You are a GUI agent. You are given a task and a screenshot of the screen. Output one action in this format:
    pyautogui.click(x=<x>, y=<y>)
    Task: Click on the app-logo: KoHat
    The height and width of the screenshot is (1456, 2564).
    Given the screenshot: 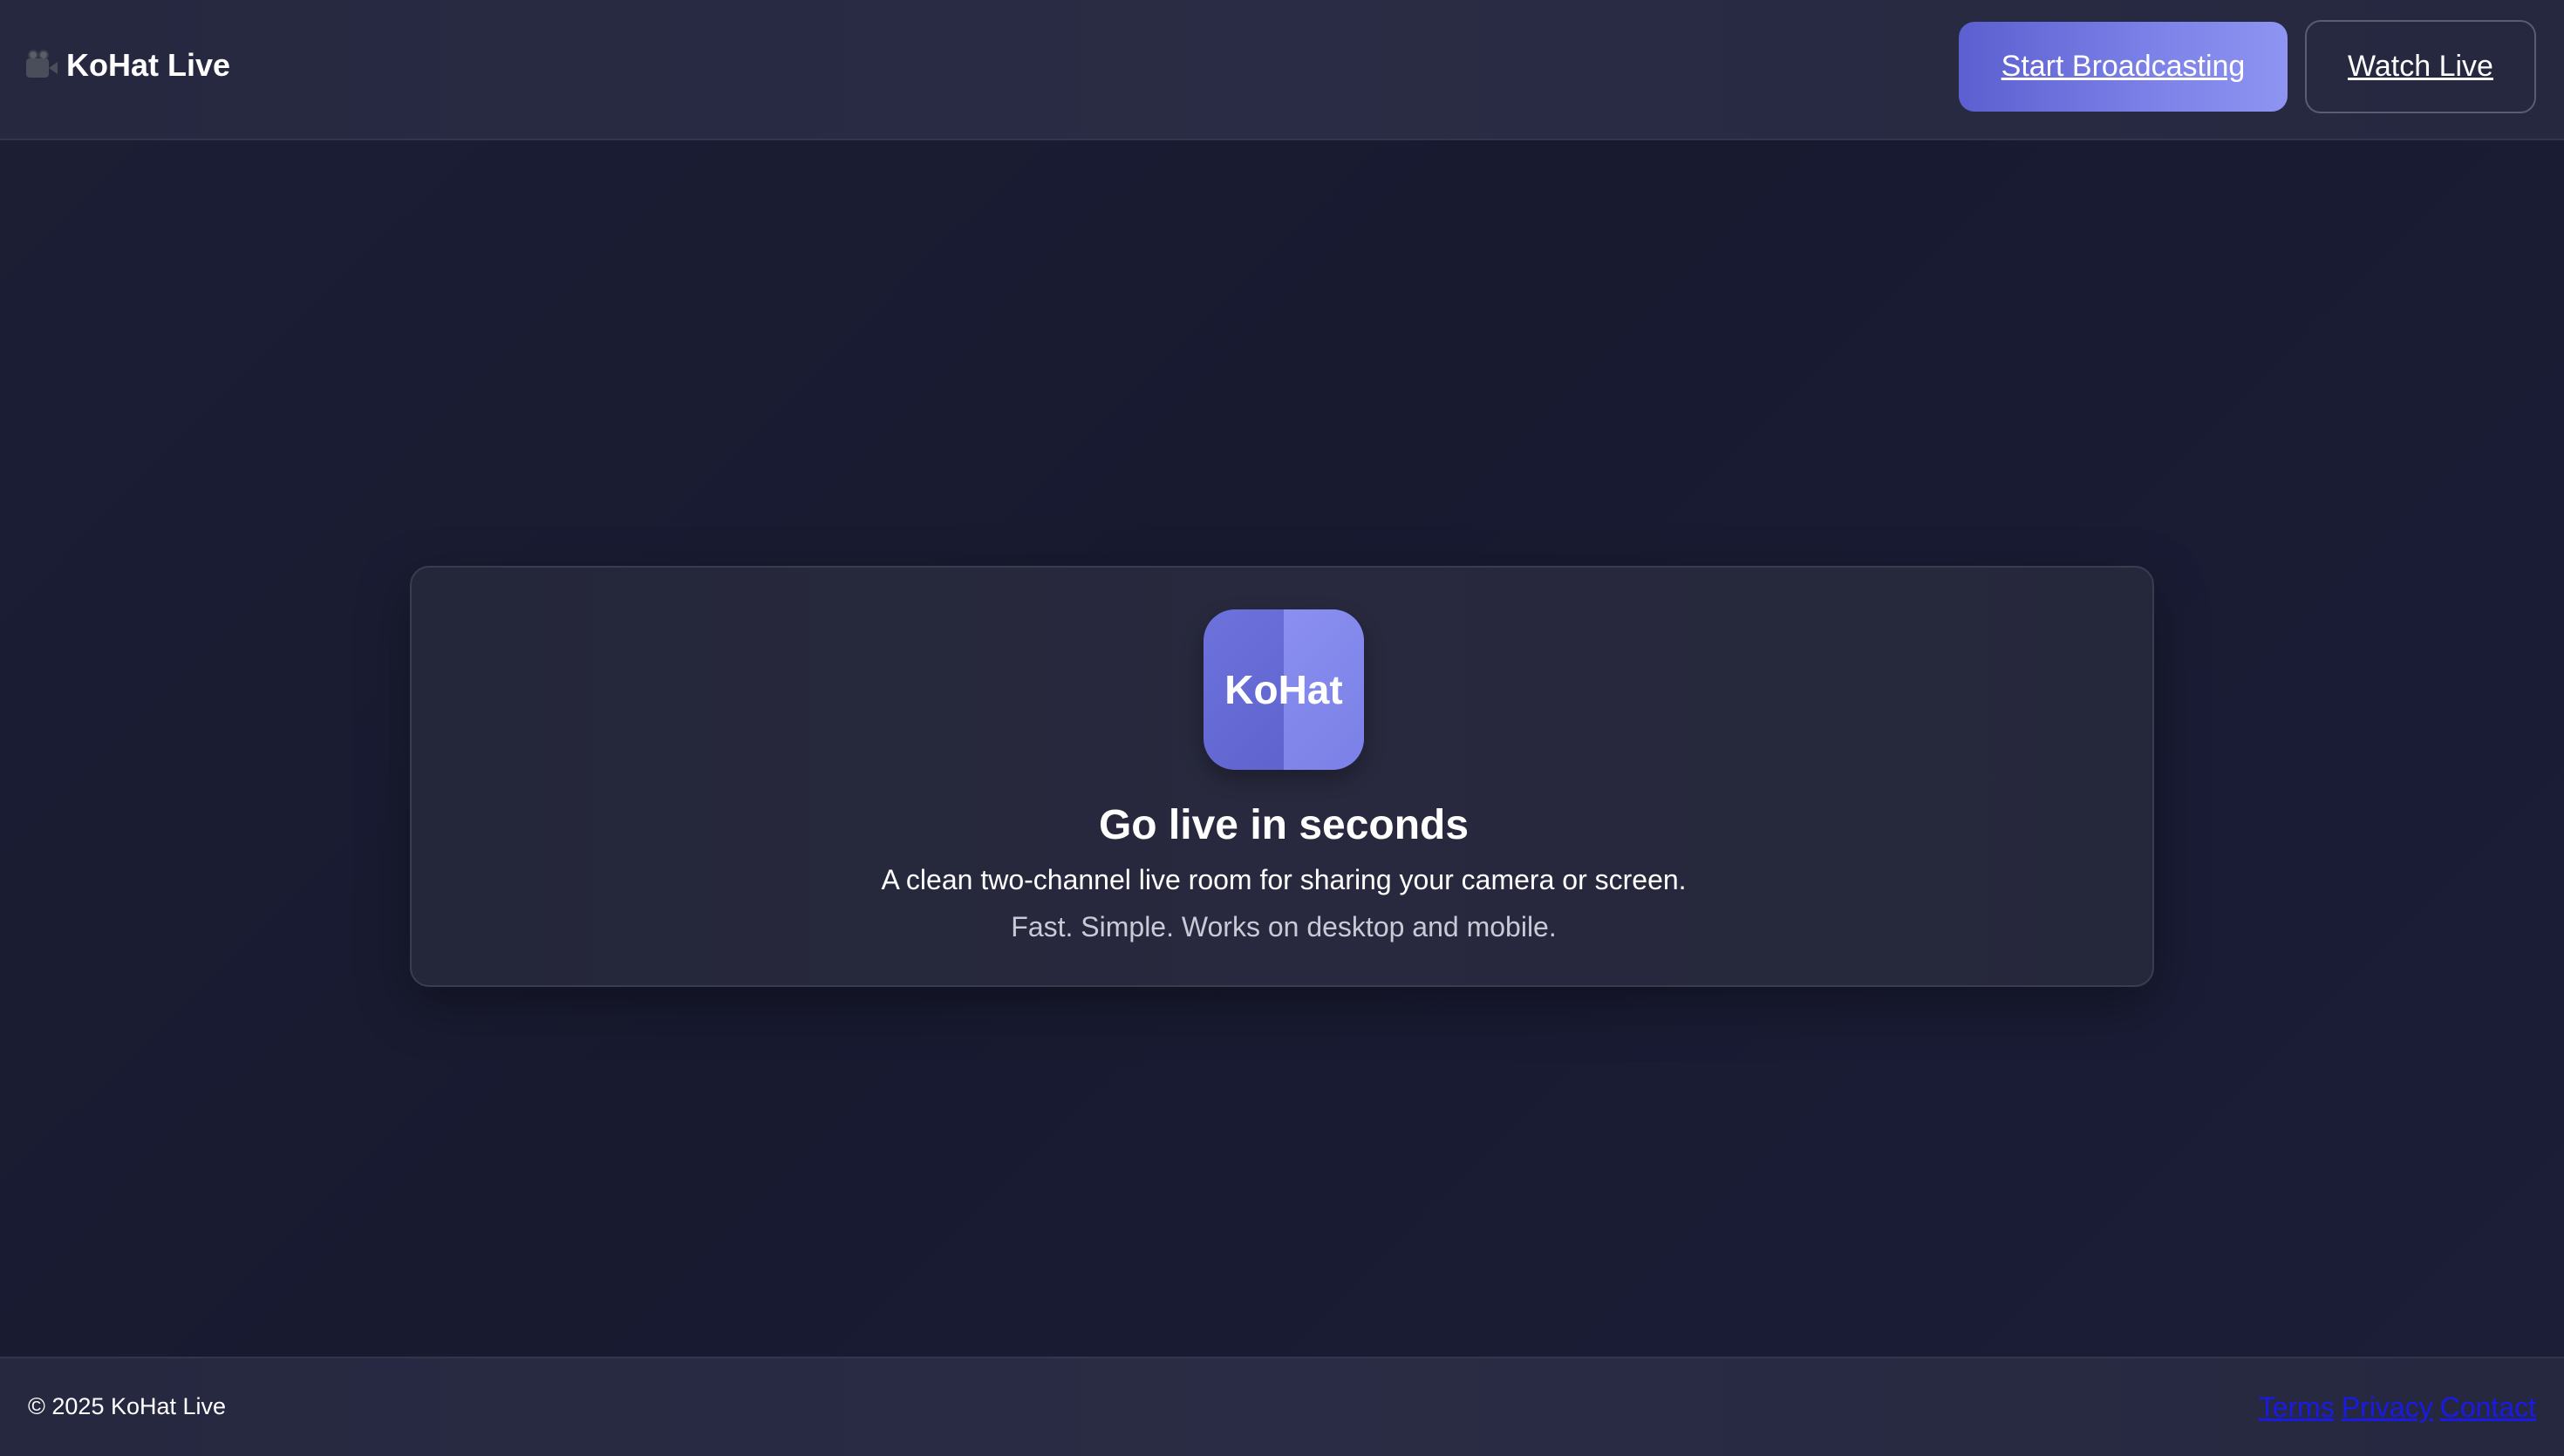 What is the action you would take?
    pyautogui.click(x=1284, y=689)
    